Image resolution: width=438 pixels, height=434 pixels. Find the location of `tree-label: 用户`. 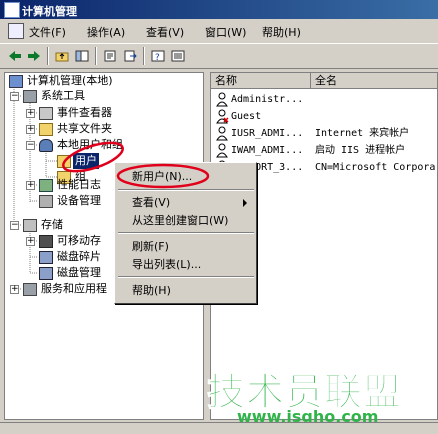

tree-label: 用户 is located at coordinates (86, 161).